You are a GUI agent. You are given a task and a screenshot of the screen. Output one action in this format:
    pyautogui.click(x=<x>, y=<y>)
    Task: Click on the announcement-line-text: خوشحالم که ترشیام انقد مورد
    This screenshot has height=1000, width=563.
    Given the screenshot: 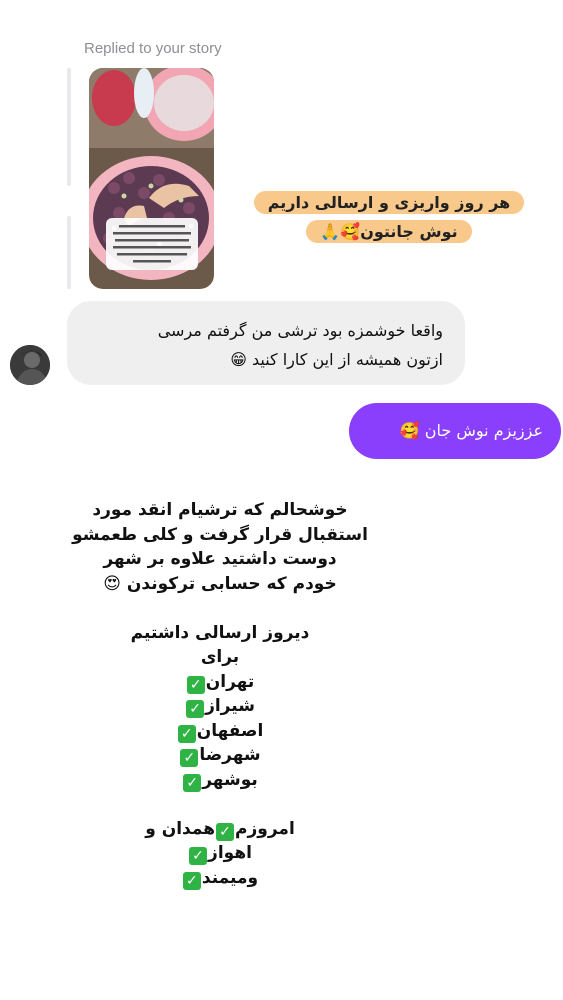 What is the action you would take?
    pyautogui.click(x=220, y=510)
    